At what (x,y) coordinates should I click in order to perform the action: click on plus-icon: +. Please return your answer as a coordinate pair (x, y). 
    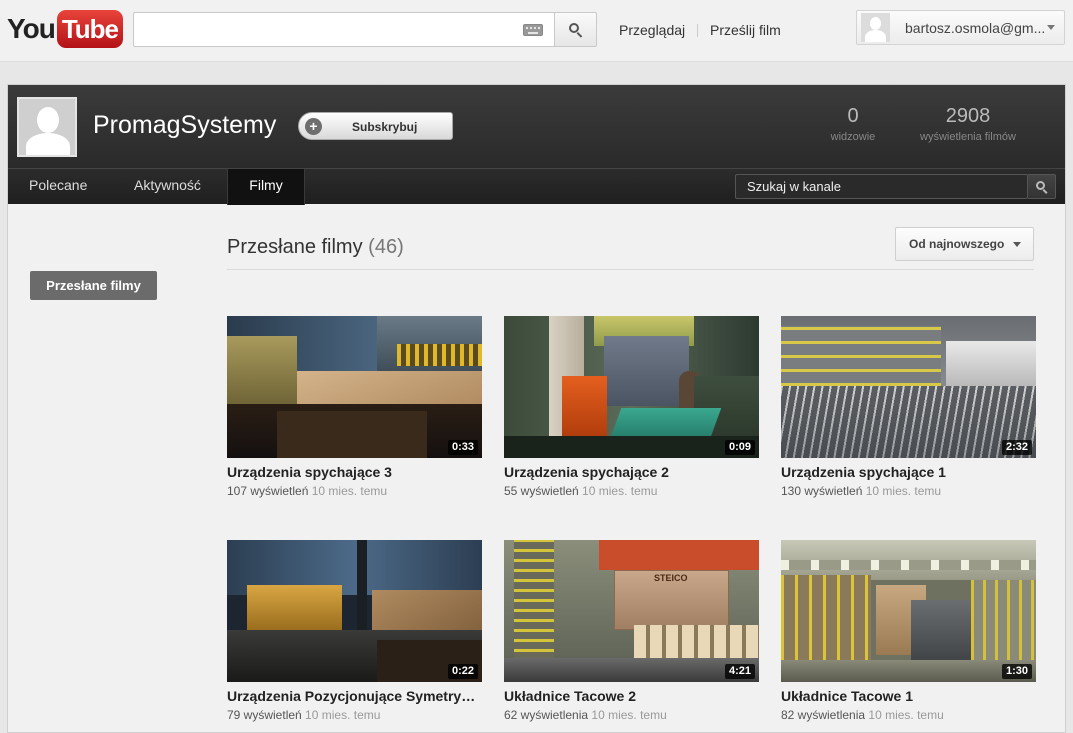
    Looking at the image, I should click on (313, 126).